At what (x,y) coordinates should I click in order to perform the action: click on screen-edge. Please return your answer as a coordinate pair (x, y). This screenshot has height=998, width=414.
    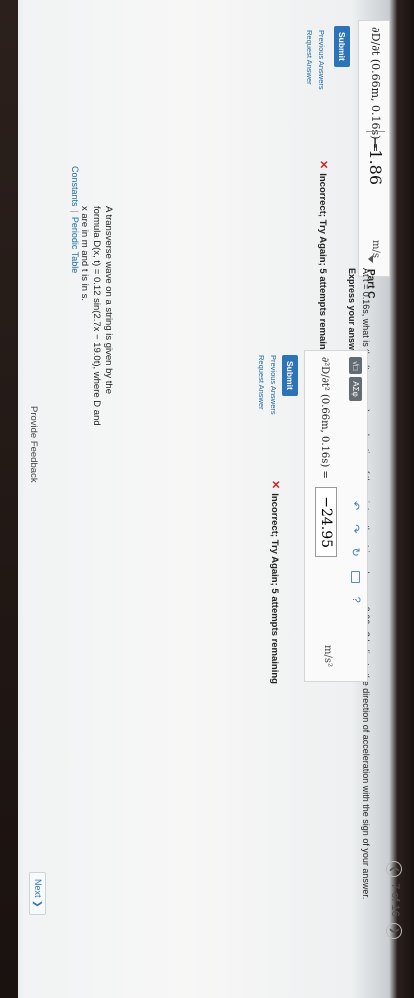
    Looking at the image, I should click on (9, 499).